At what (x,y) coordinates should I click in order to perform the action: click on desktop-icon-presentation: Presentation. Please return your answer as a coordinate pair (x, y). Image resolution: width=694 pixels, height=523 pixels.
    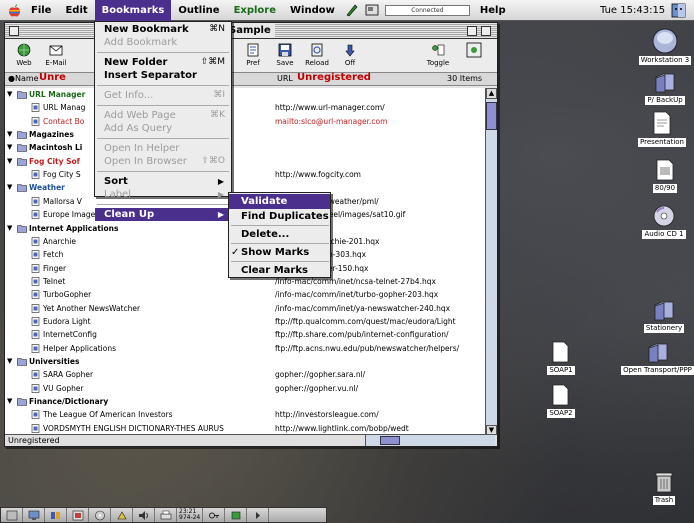
    Looking at the image, I should click on (662, 128).